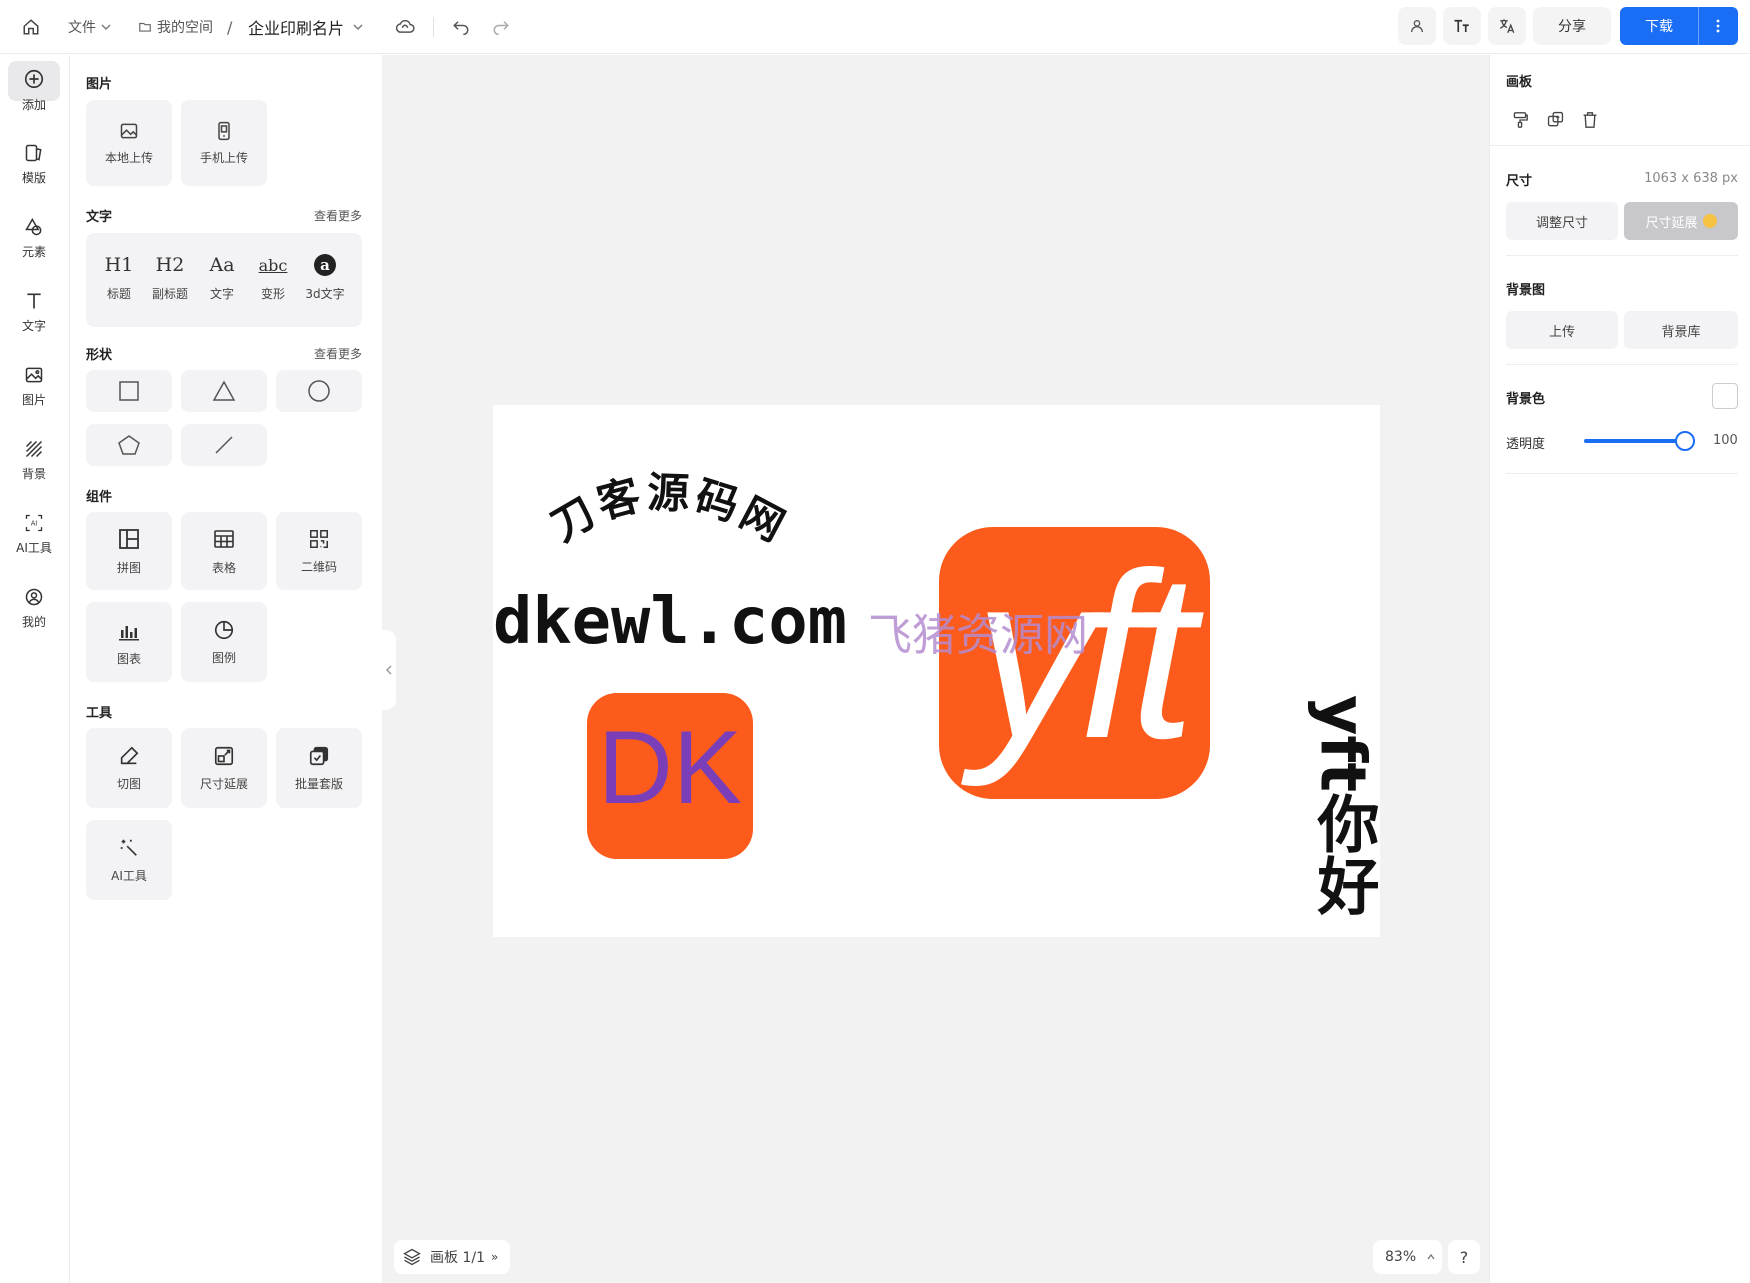 This screenshot has width=1750, height=1283. I want to click on arc-text-element: 刀客源码网, so click(668, 510).